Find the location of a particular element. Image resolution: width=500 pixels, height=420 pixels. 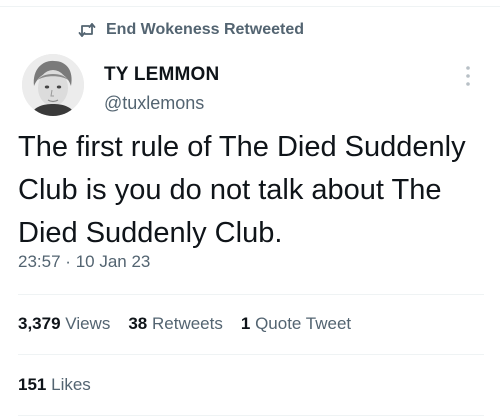

retweets-count: 38 is located at coordinates (138, 323).